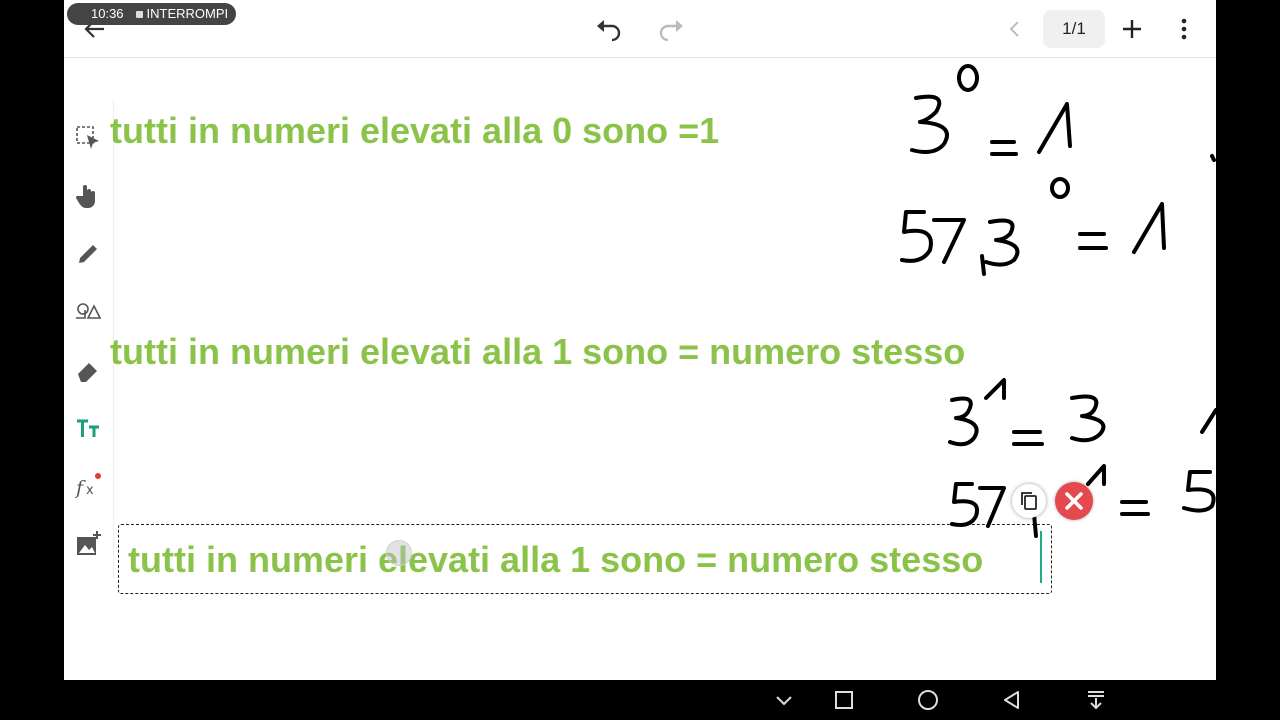 This screenshot has height=720, width=1280. I want to click on triangle-back-icon, so click(1011, 700).